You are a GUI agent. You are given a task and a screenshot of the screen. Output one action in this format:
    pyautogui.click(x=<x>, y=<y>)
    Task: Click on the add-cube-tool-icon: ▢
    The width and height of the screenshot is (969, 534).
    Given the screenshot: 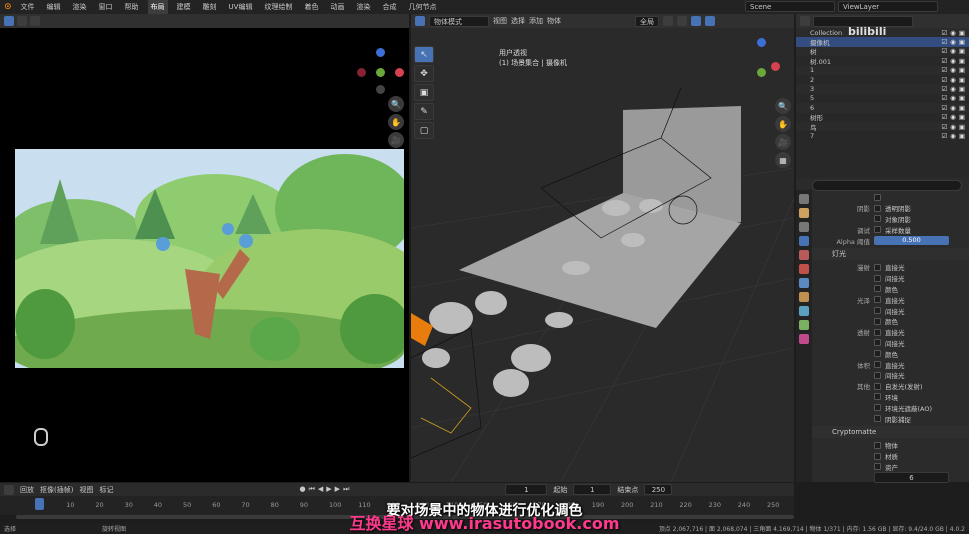 What is the action you would take?
    pyautogui.click(x=424, y=130)
    